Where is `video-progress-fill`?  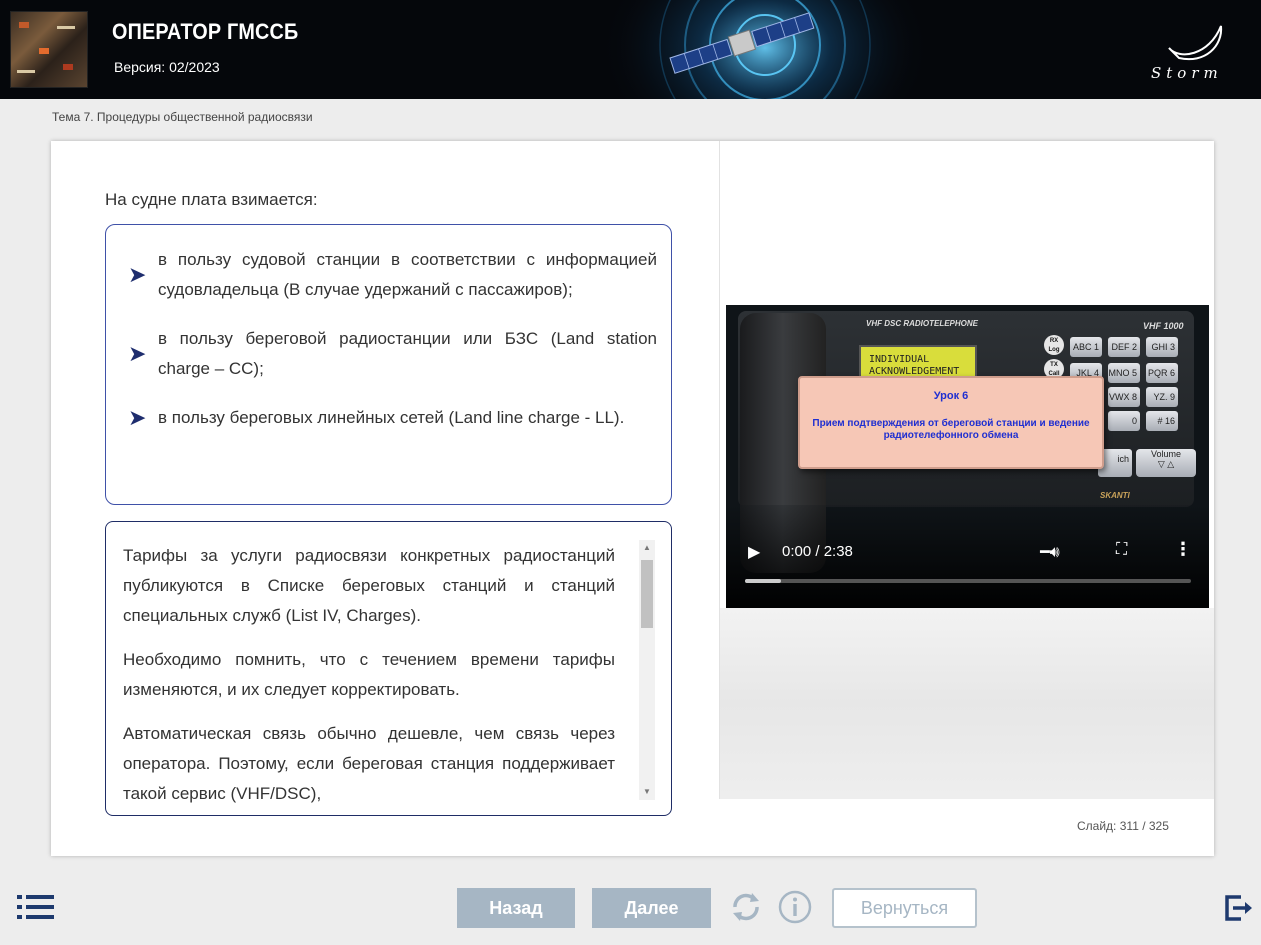
video-progress-fill is located at coordinates (763, 581).